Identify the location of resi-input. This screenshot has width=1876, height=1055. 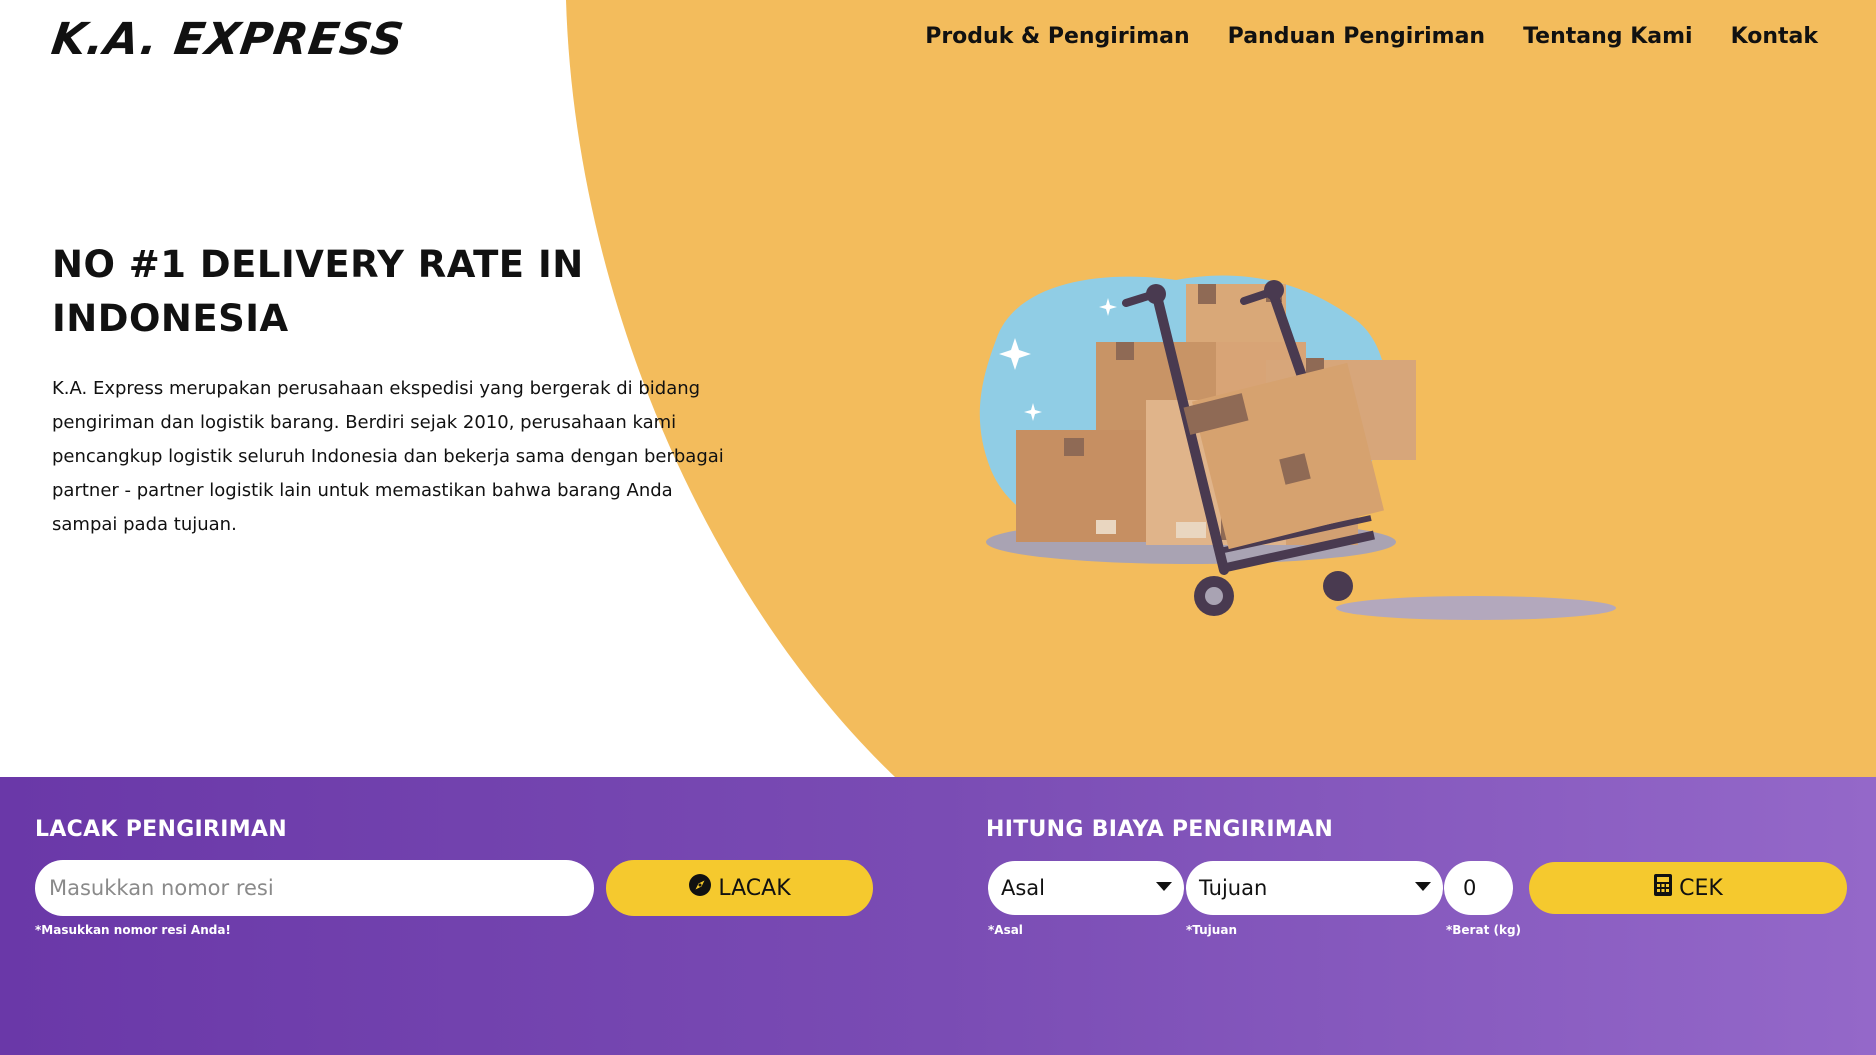
(314, 888).